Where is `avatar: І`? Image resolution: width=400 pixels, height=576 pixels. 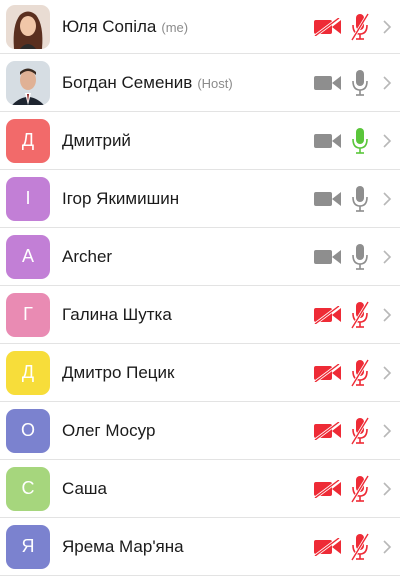
avatar: І is located at coordinates (28, 198).